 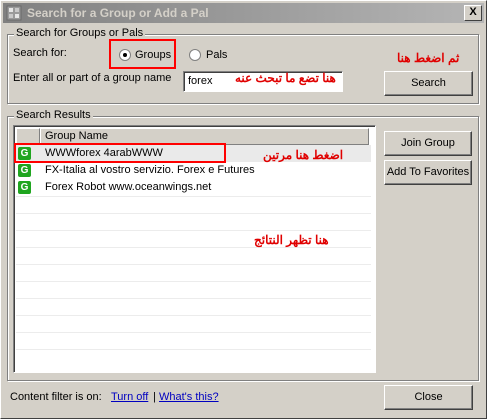 I want to click on annotation-double-click: اضغط هنا مرتين, so click(x=303, y=155).